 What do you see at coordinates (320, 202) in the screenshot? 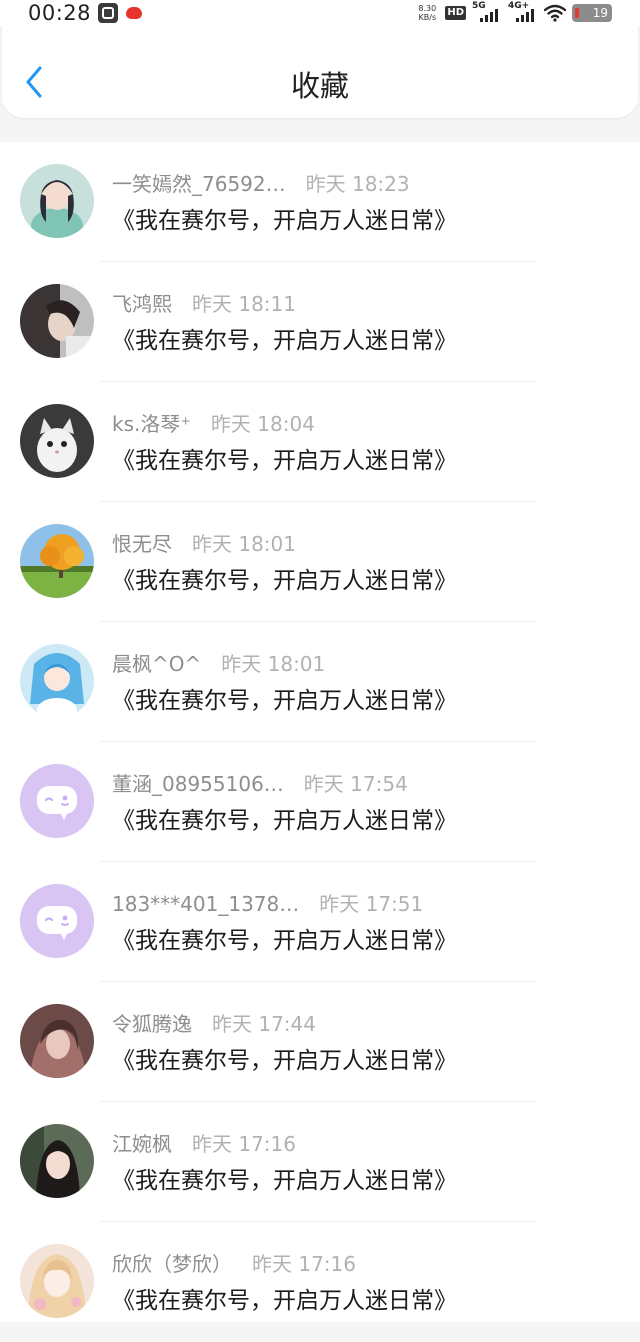
I see `list-item: 一笑嫣然_76592… 昨天 18:23 《我在赛尔号，开启万人迷日常》` at bounding box center [320, 202].